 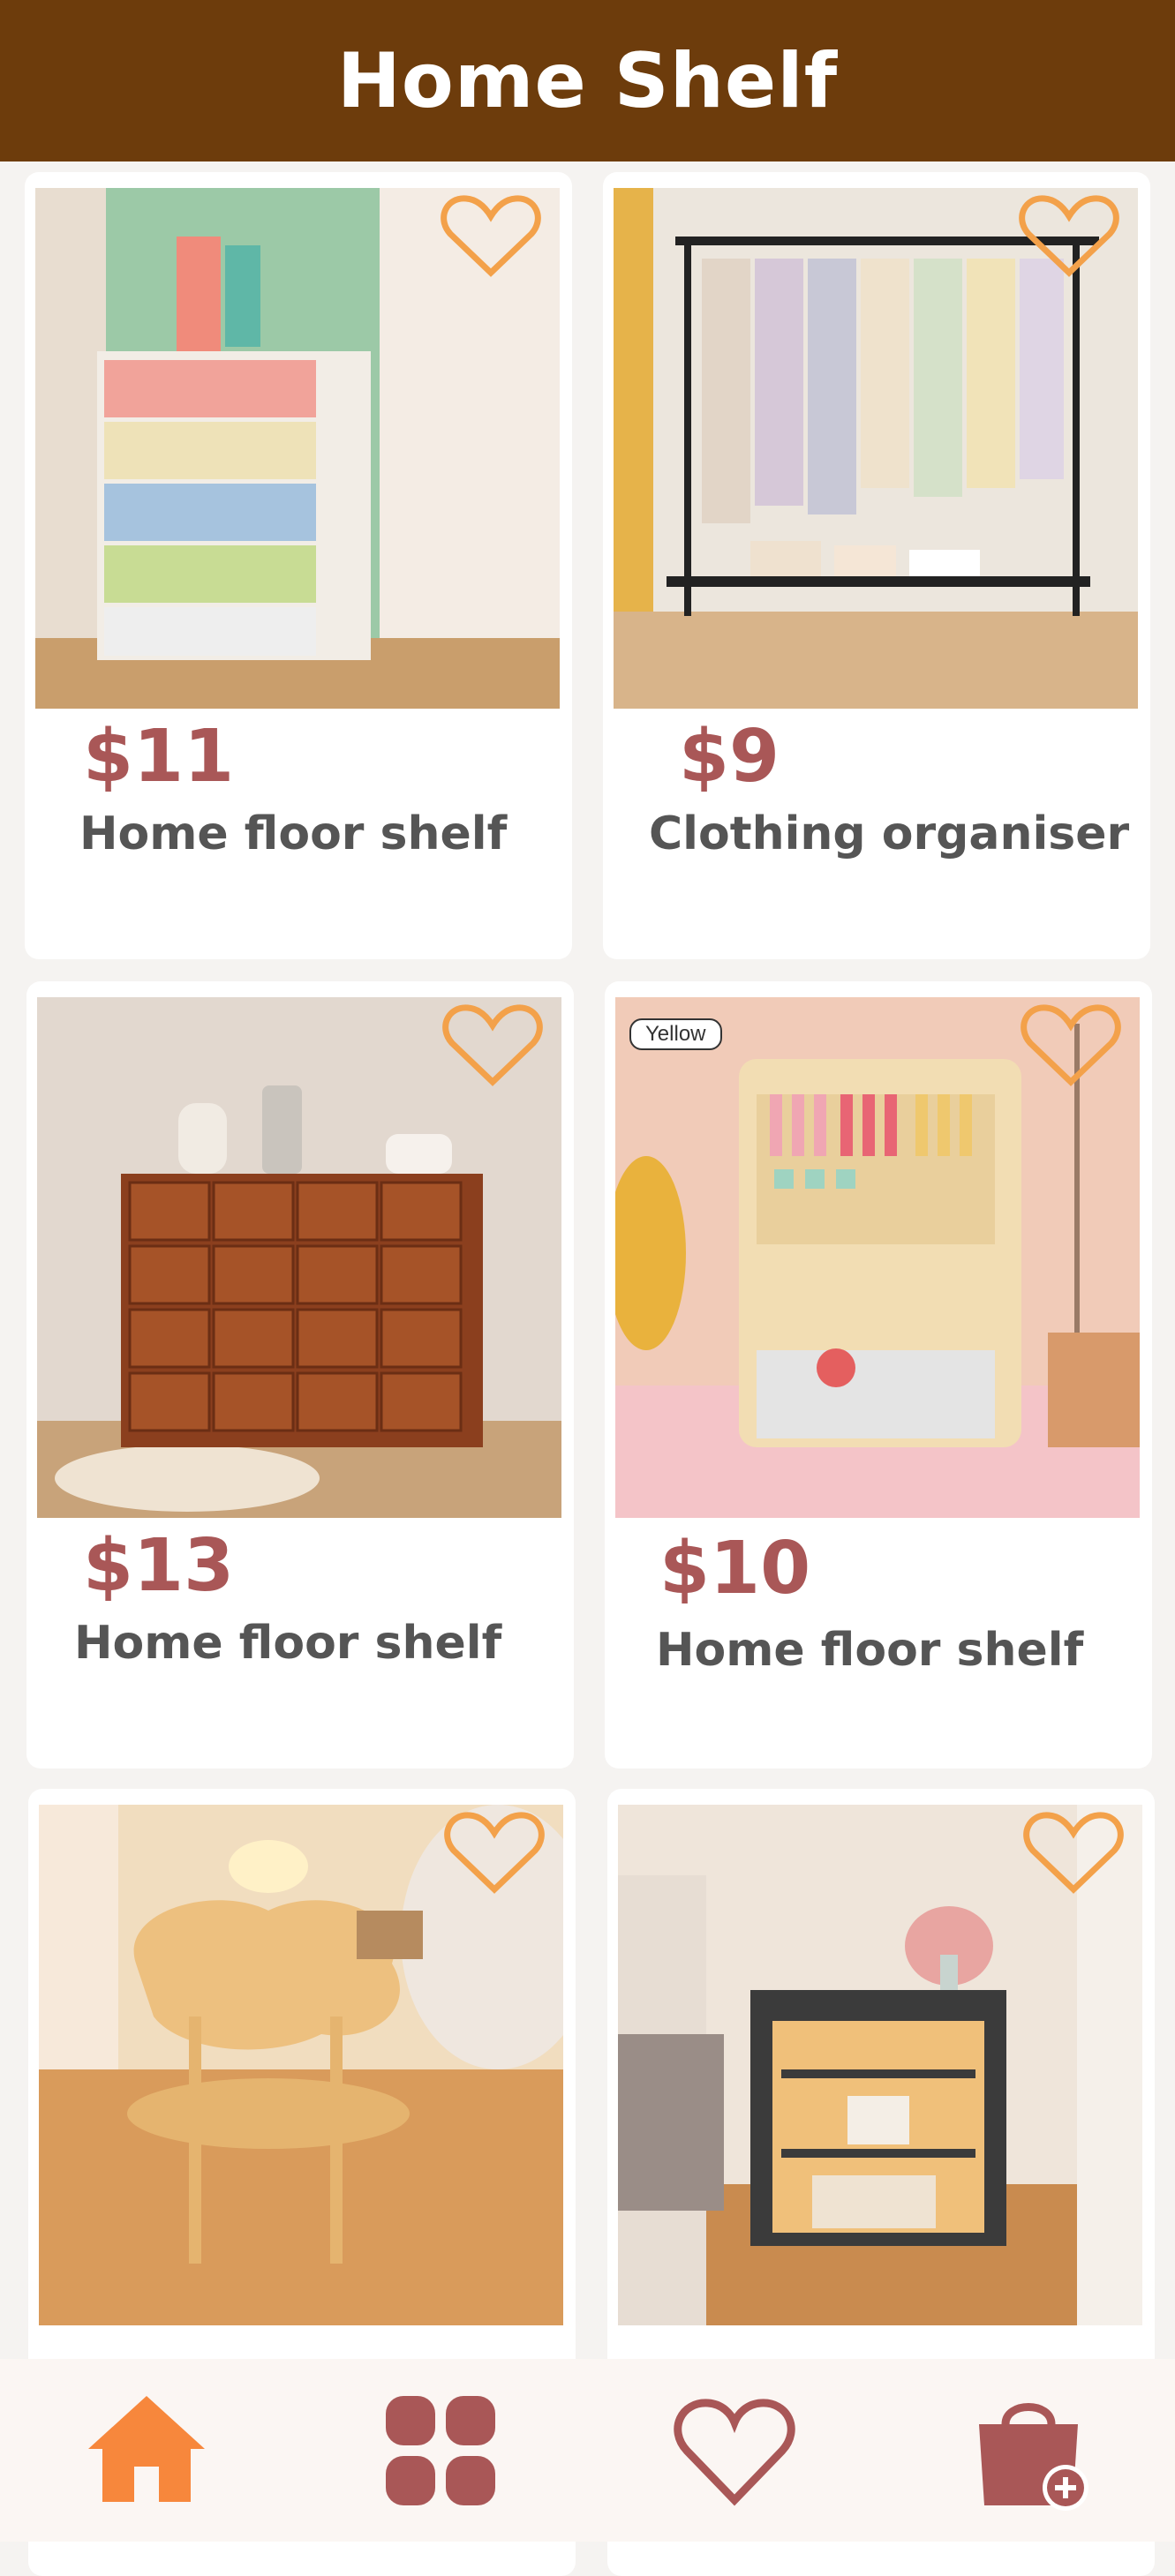 I want to click on nav-home, so click(x=146, y=2450).